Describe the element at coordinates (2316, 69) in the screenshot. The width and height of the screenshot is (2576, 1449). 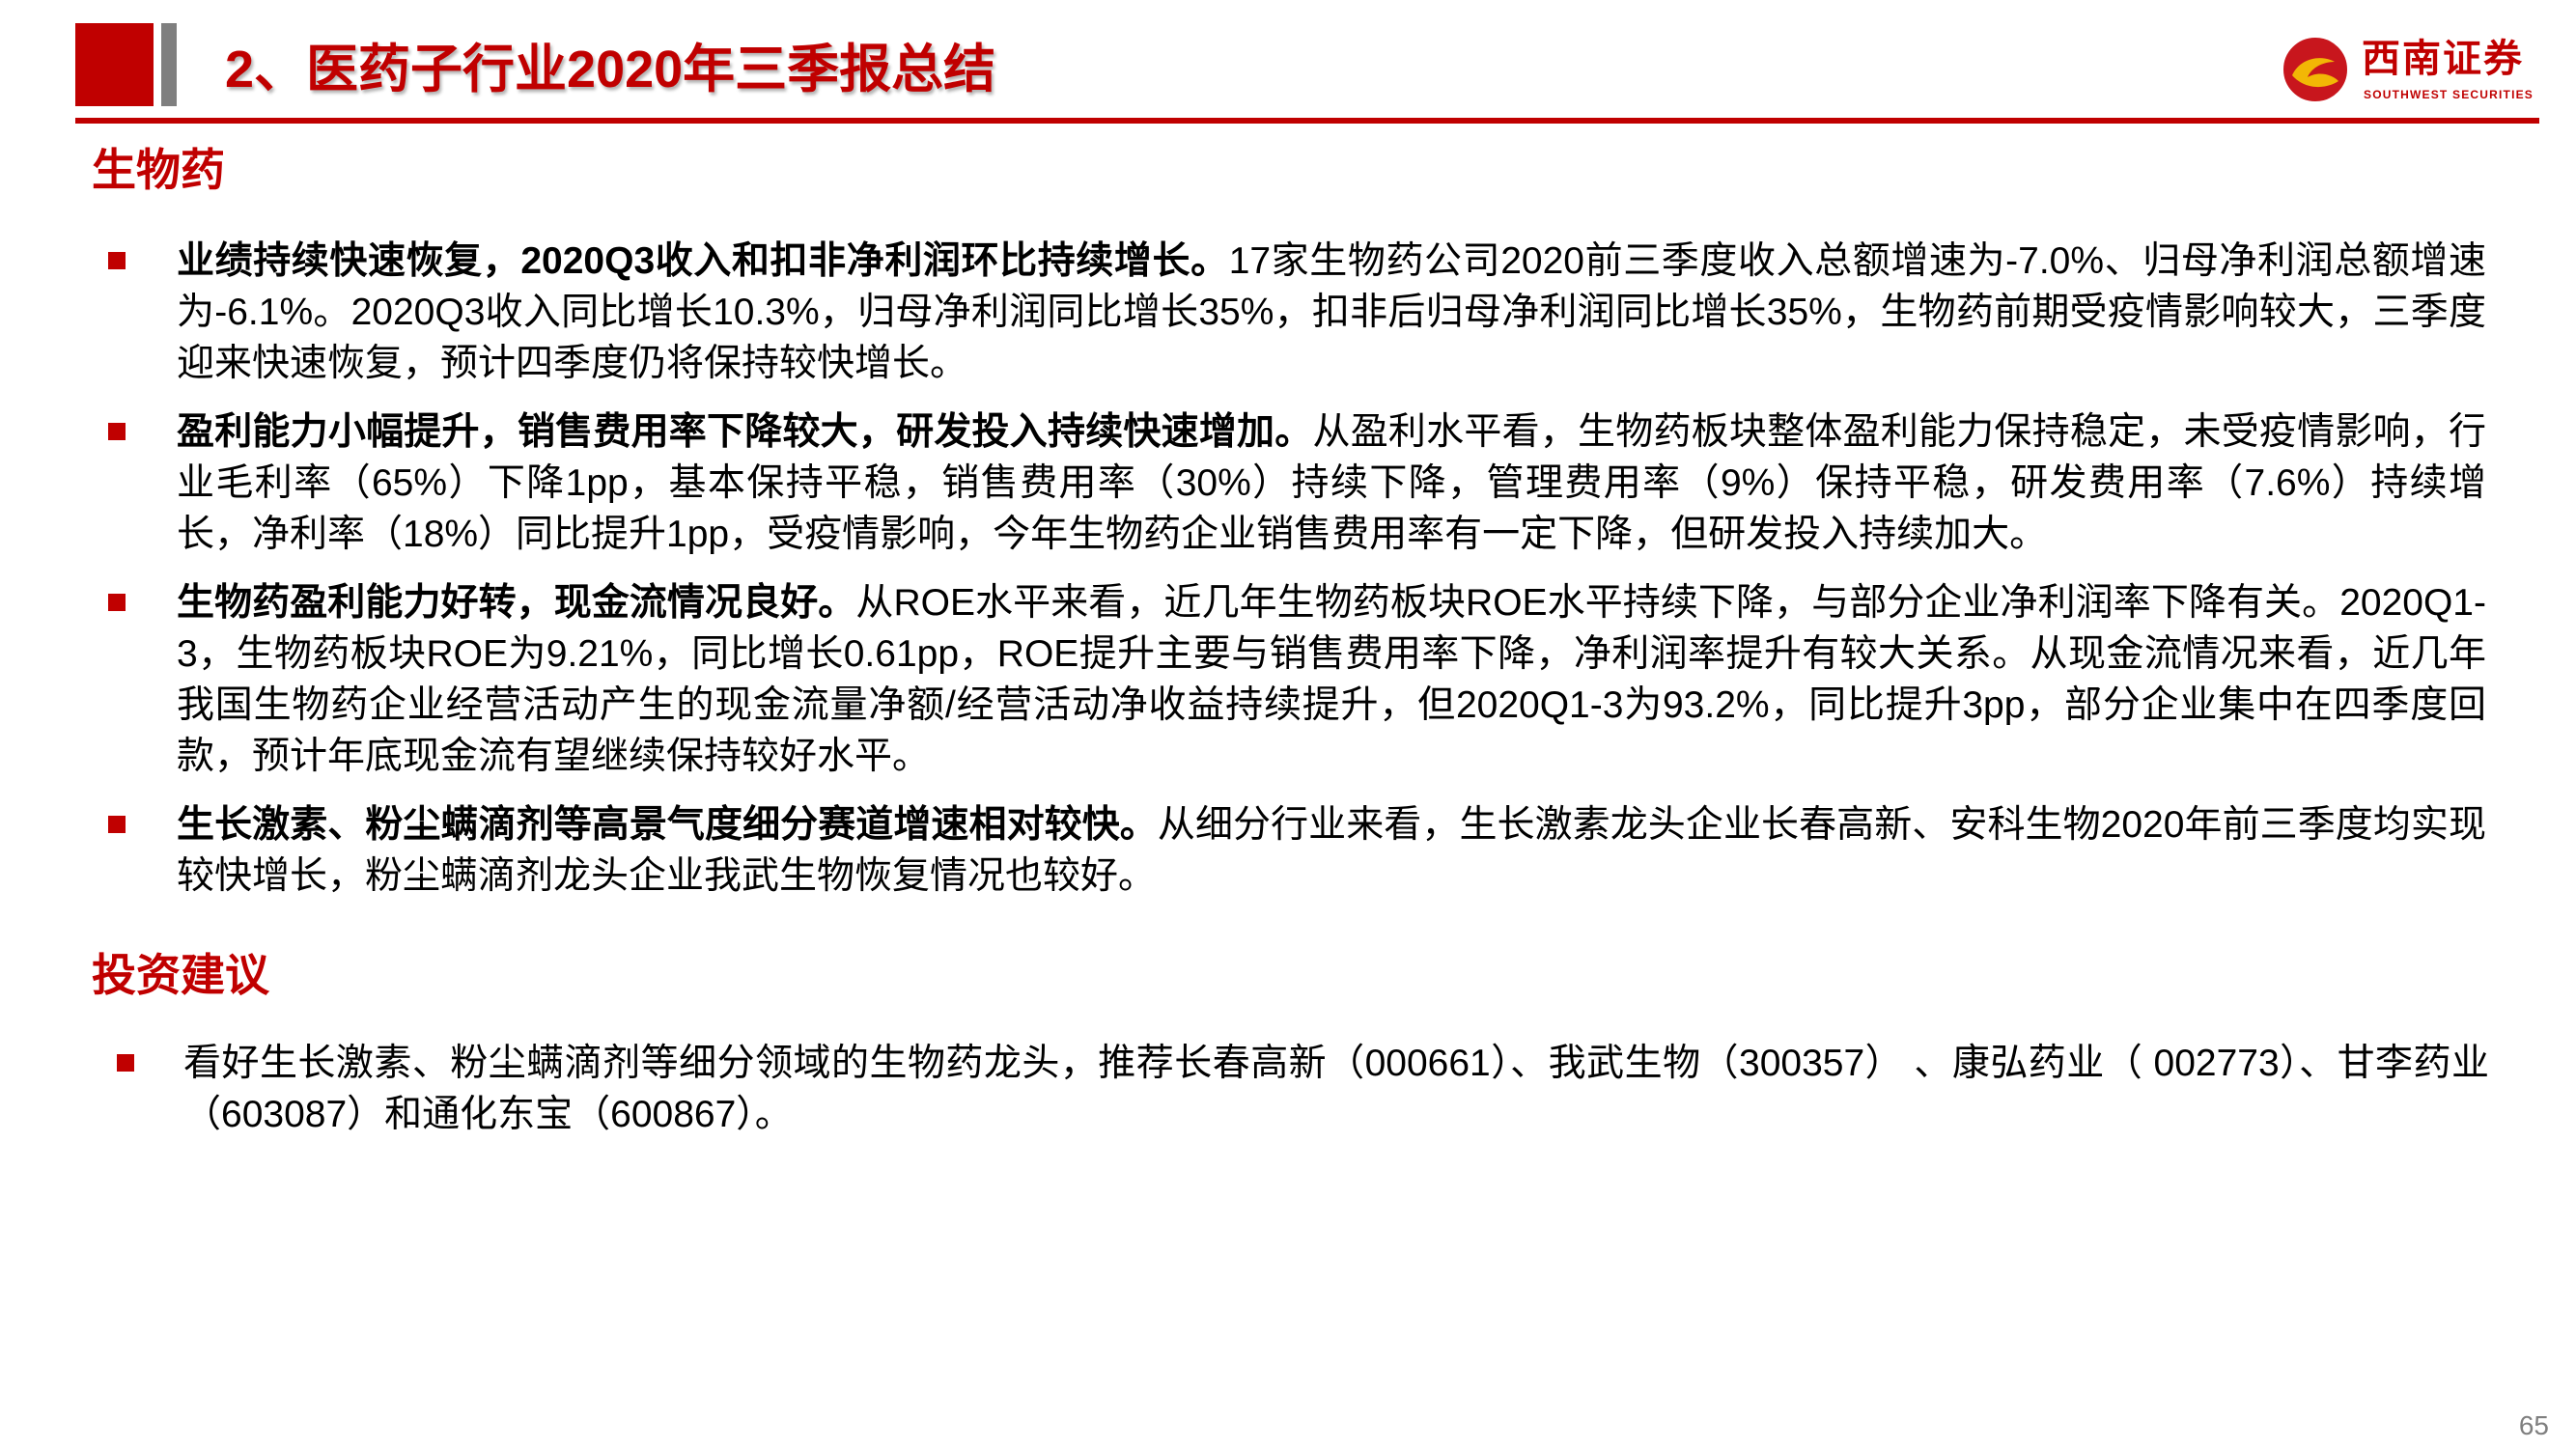
I see `southwest-securities-logo-icon` at that location.